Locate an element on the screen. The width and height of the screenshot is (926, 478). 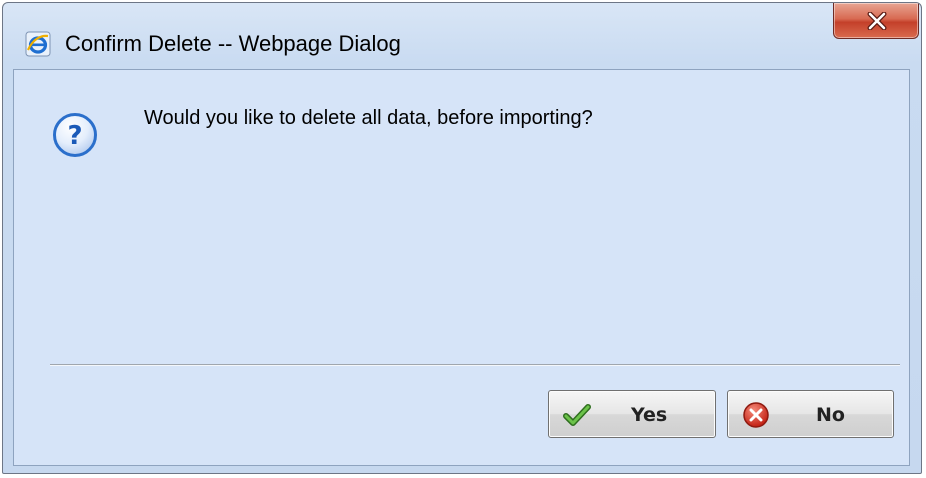
no-button-label: No is located at coordinates (830, 415).